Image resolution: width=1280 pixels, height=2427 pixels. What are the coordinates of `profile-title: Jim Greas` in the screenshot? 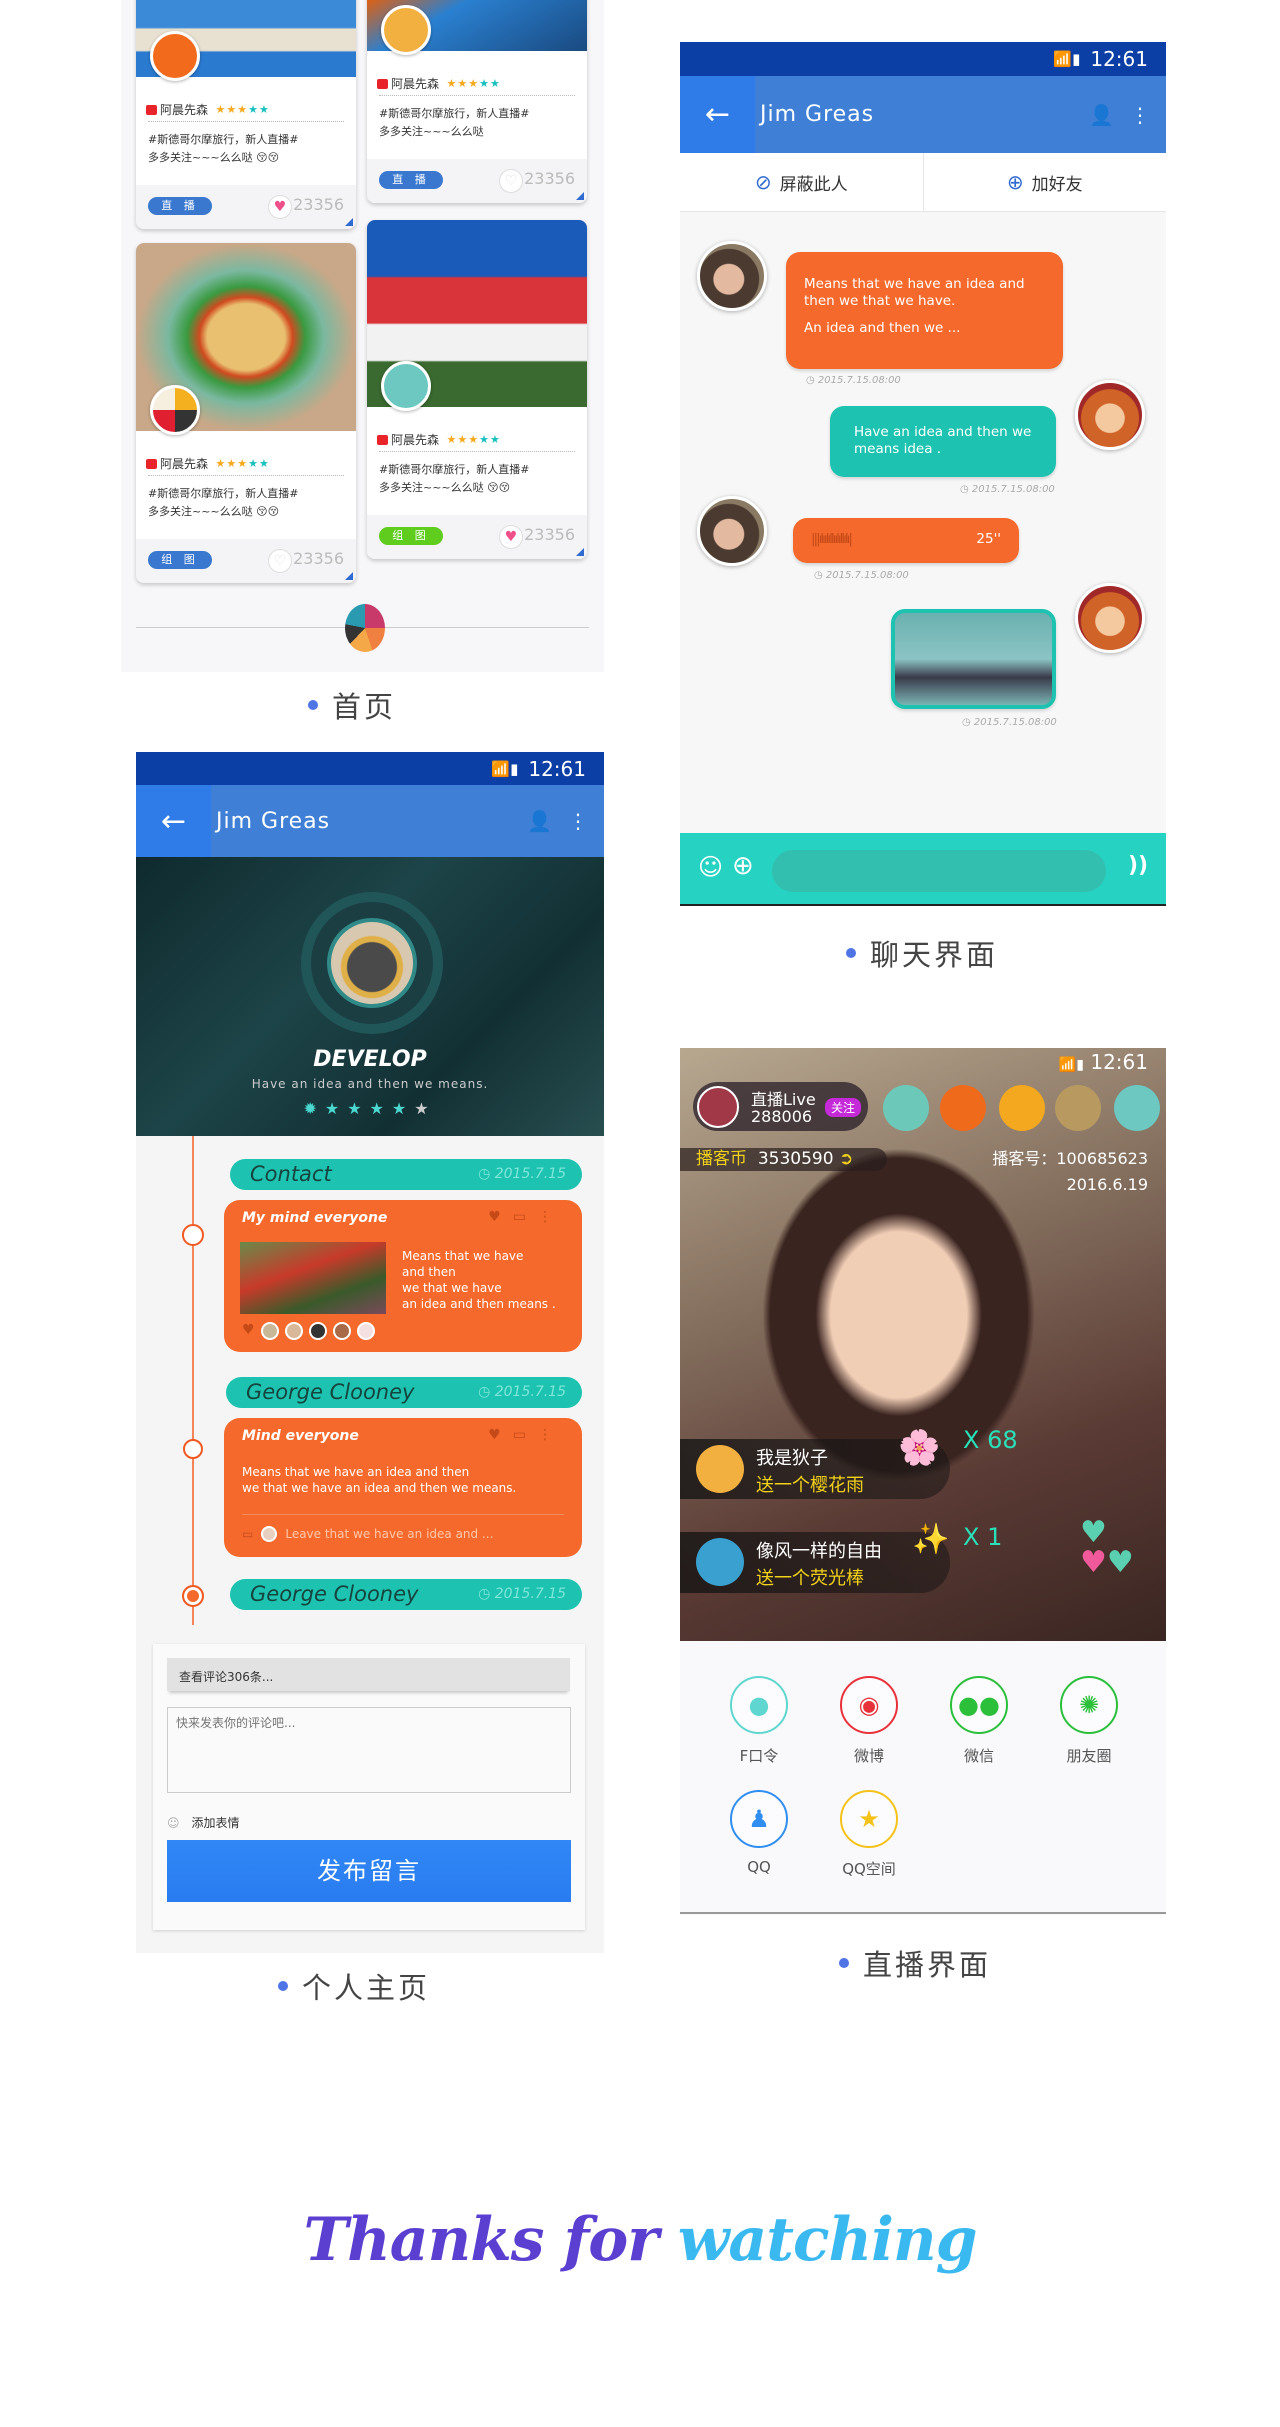 It's located at (273, 821).